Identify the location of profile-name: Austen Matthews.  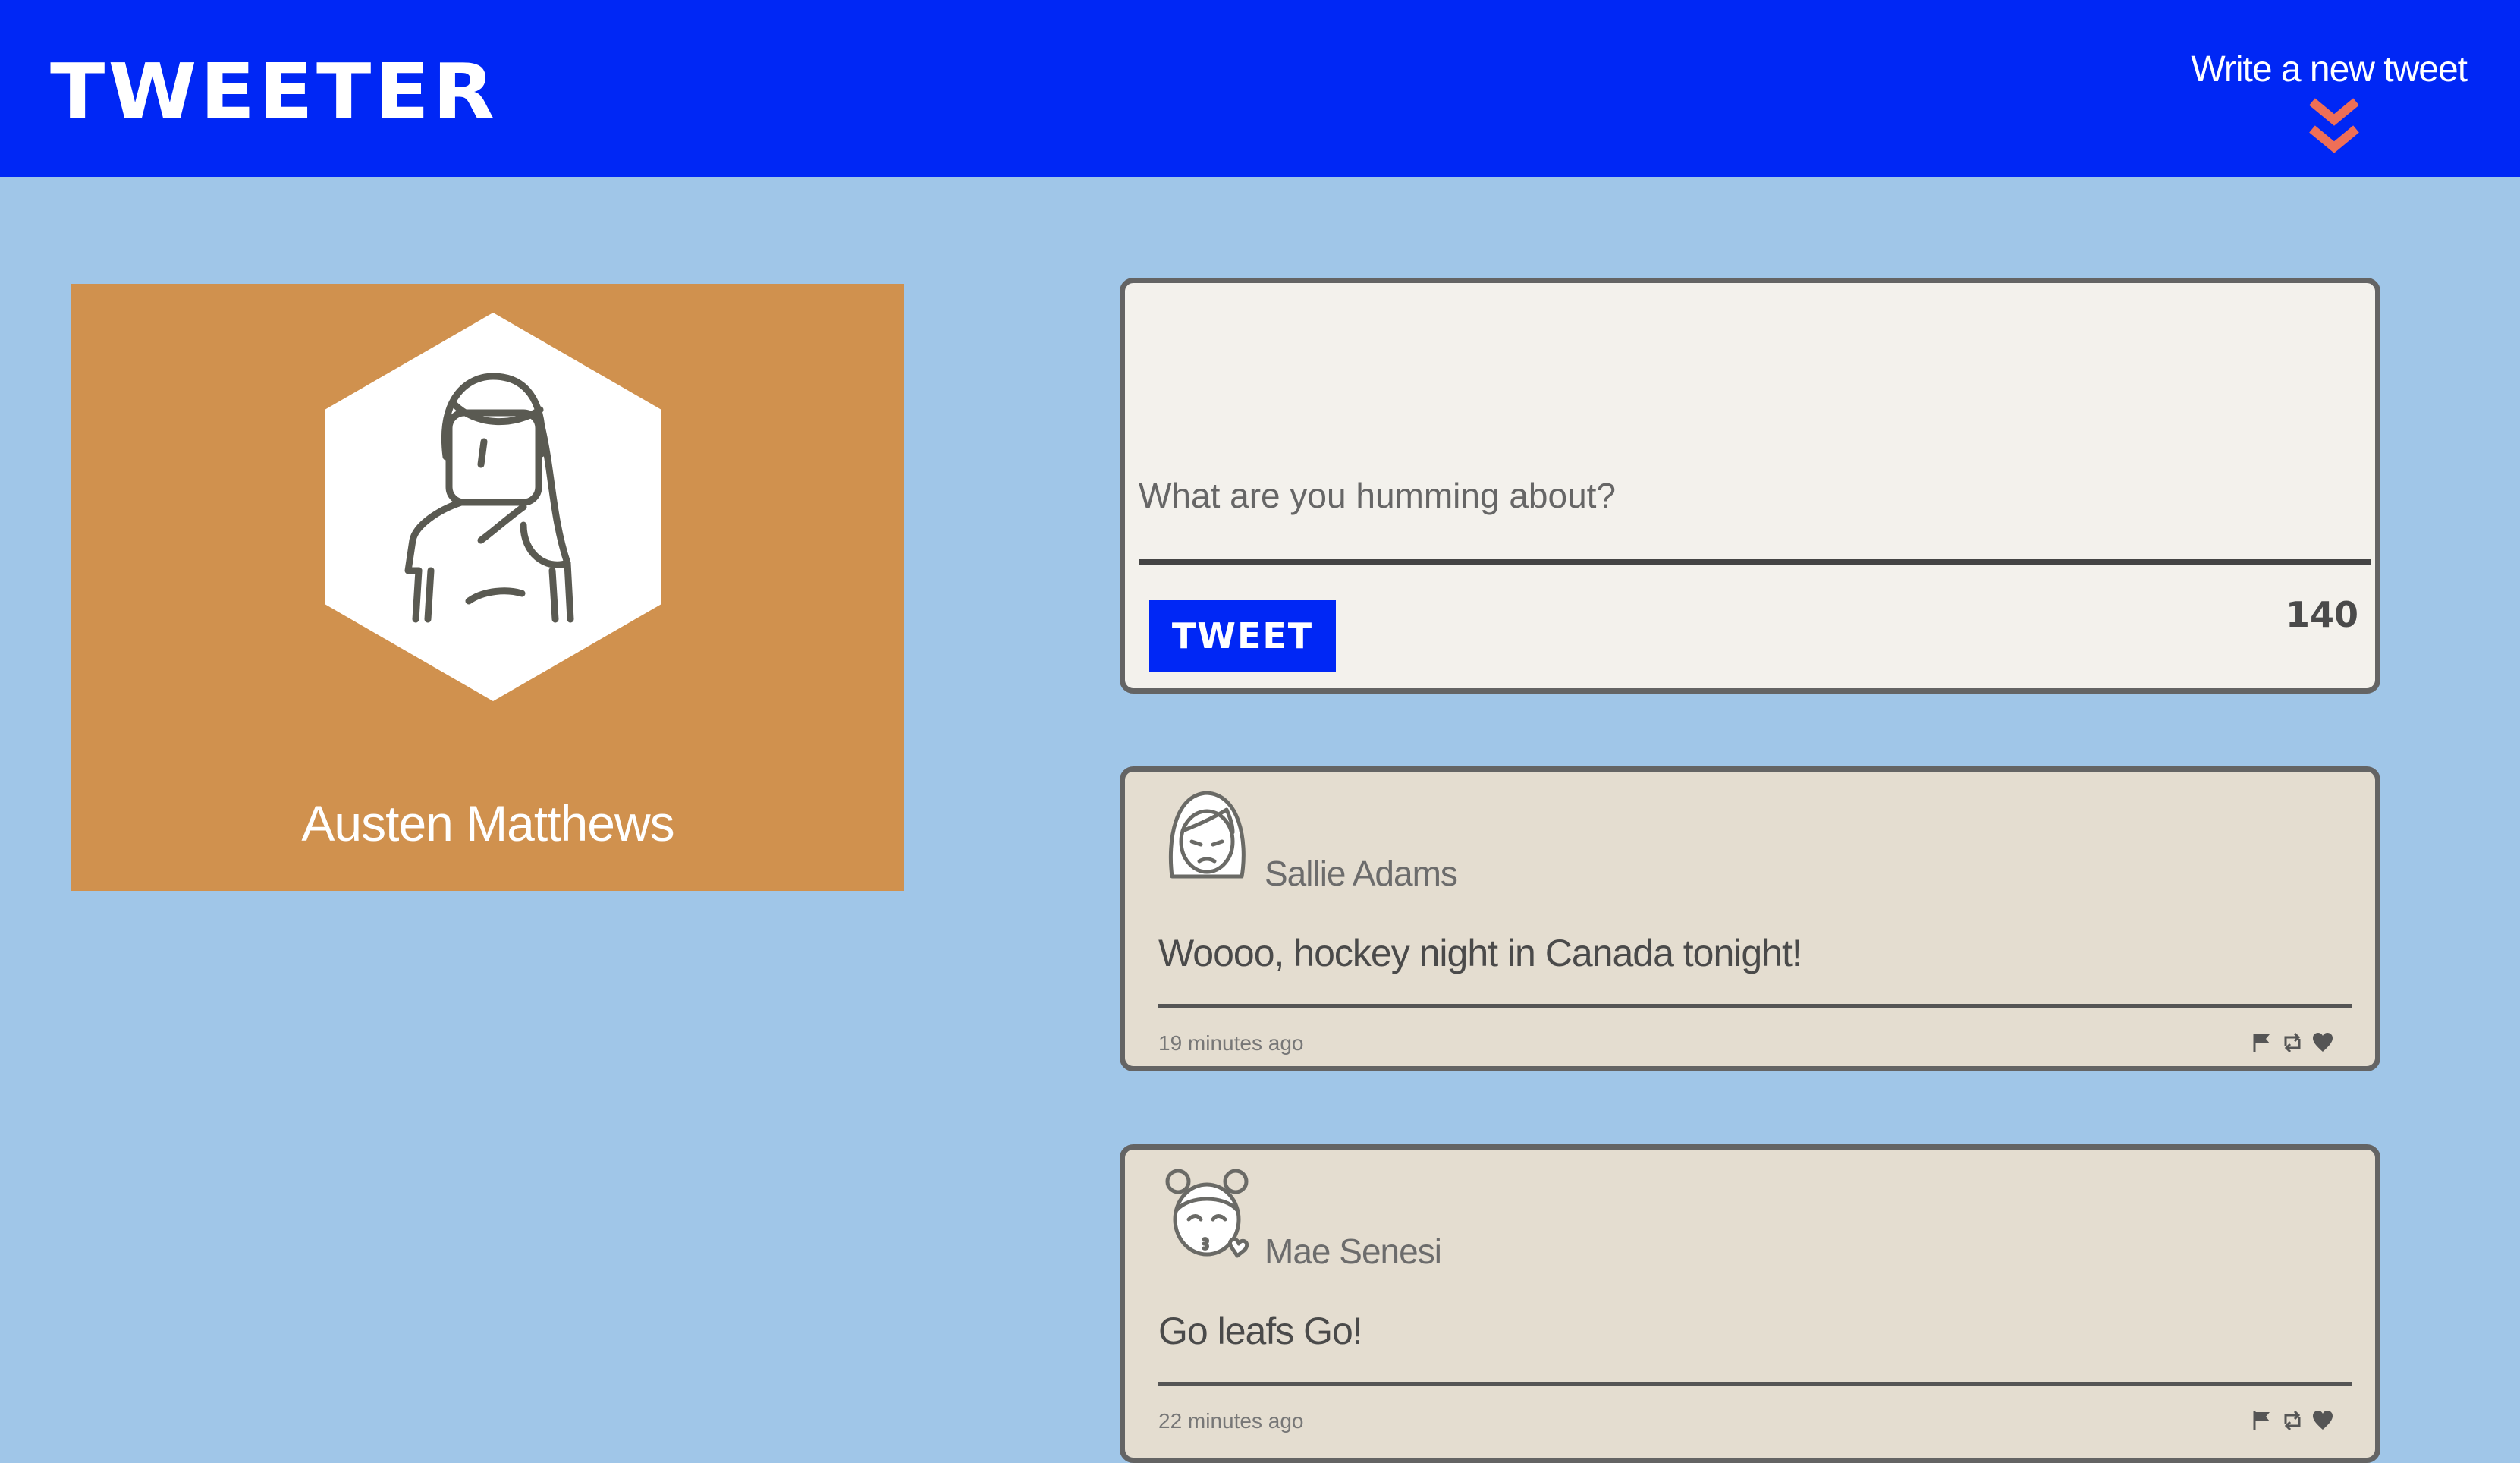
(487, 823).